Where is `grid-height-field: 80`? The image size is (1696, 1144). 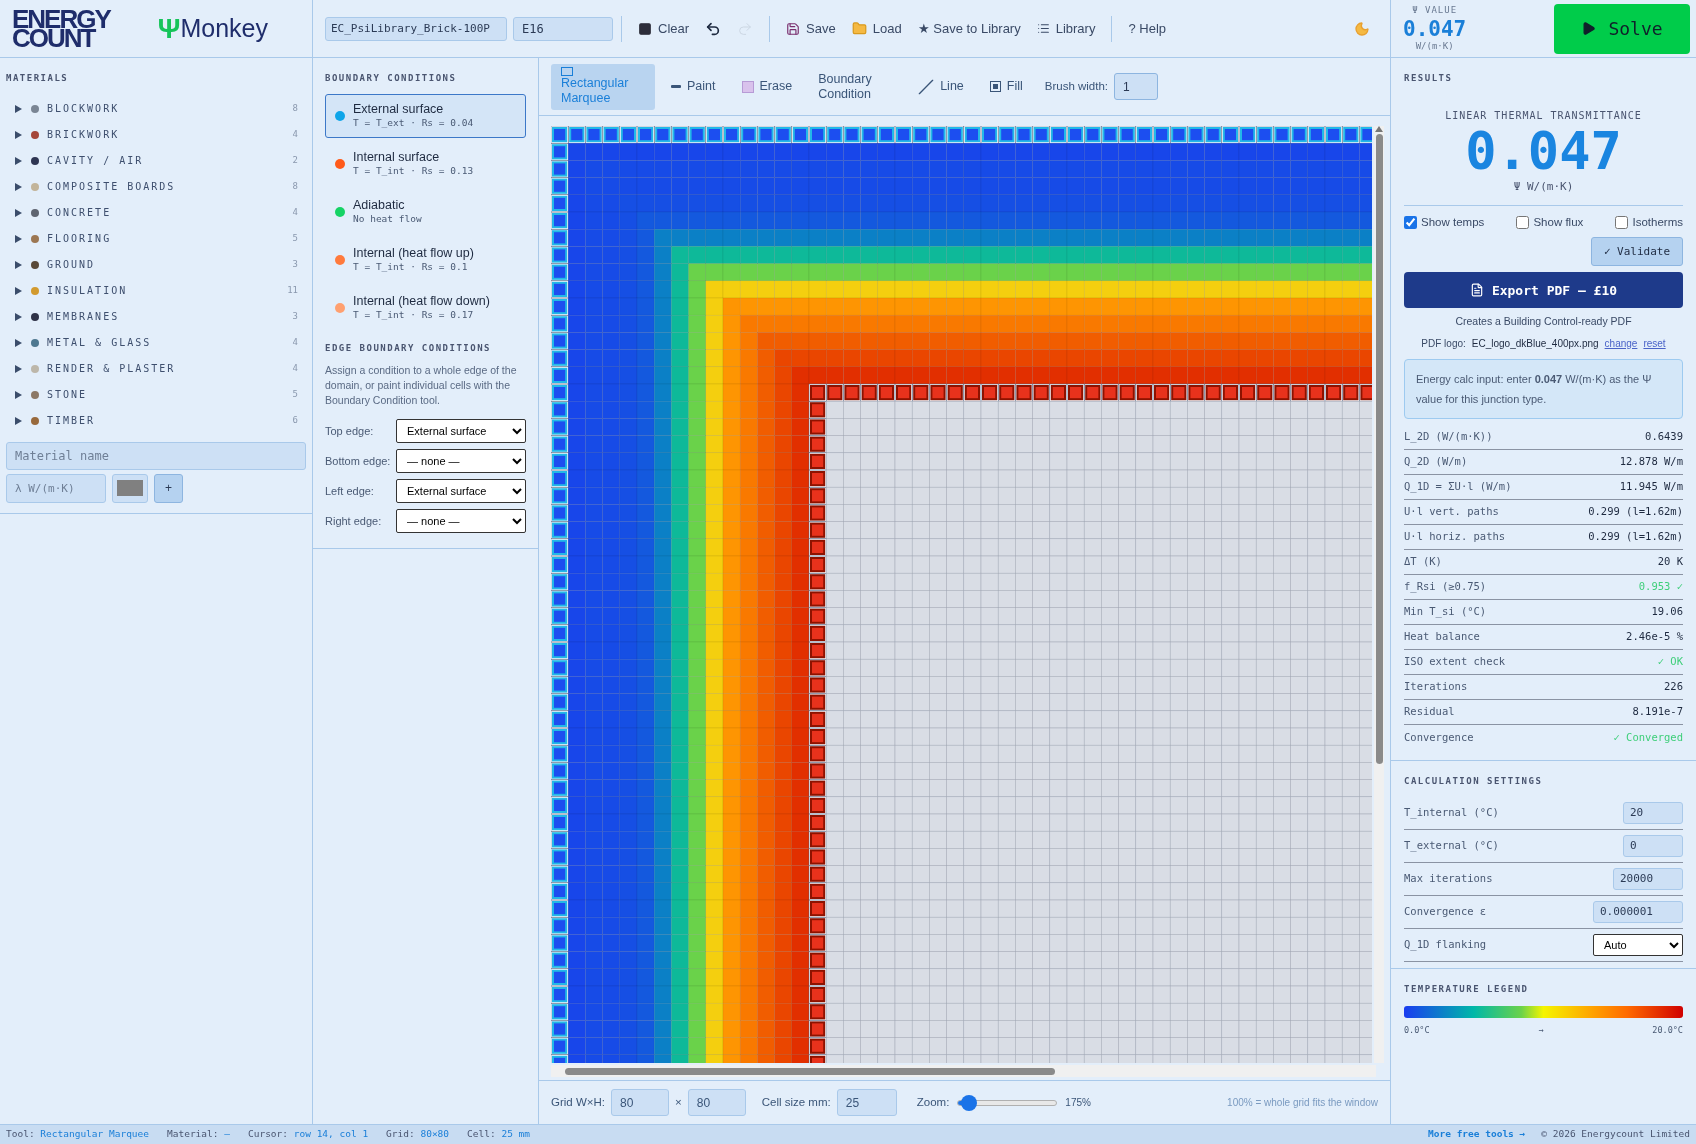 grid-height-field: 80 is located at coordinates (716, 1102).